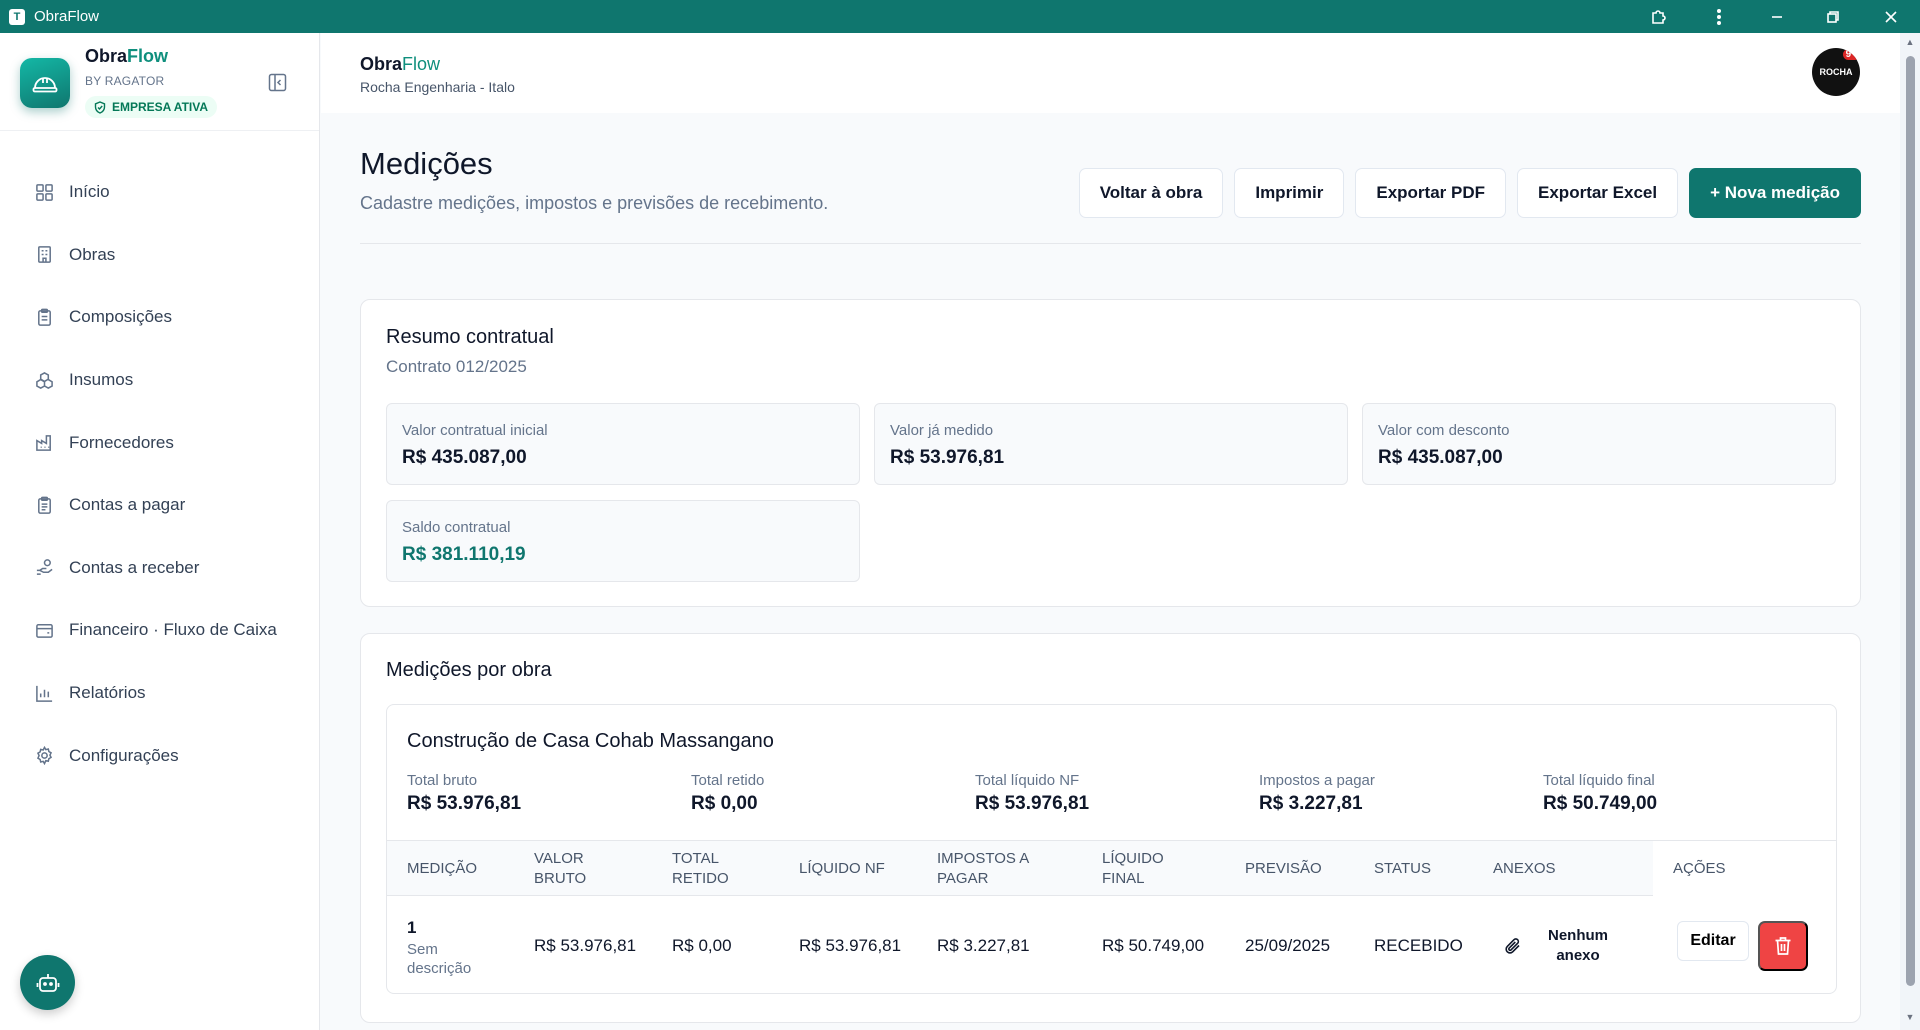 The image size is (1920, 1030). I want to click on sidebar-item-composicoes: Composições, so click(160, 317).